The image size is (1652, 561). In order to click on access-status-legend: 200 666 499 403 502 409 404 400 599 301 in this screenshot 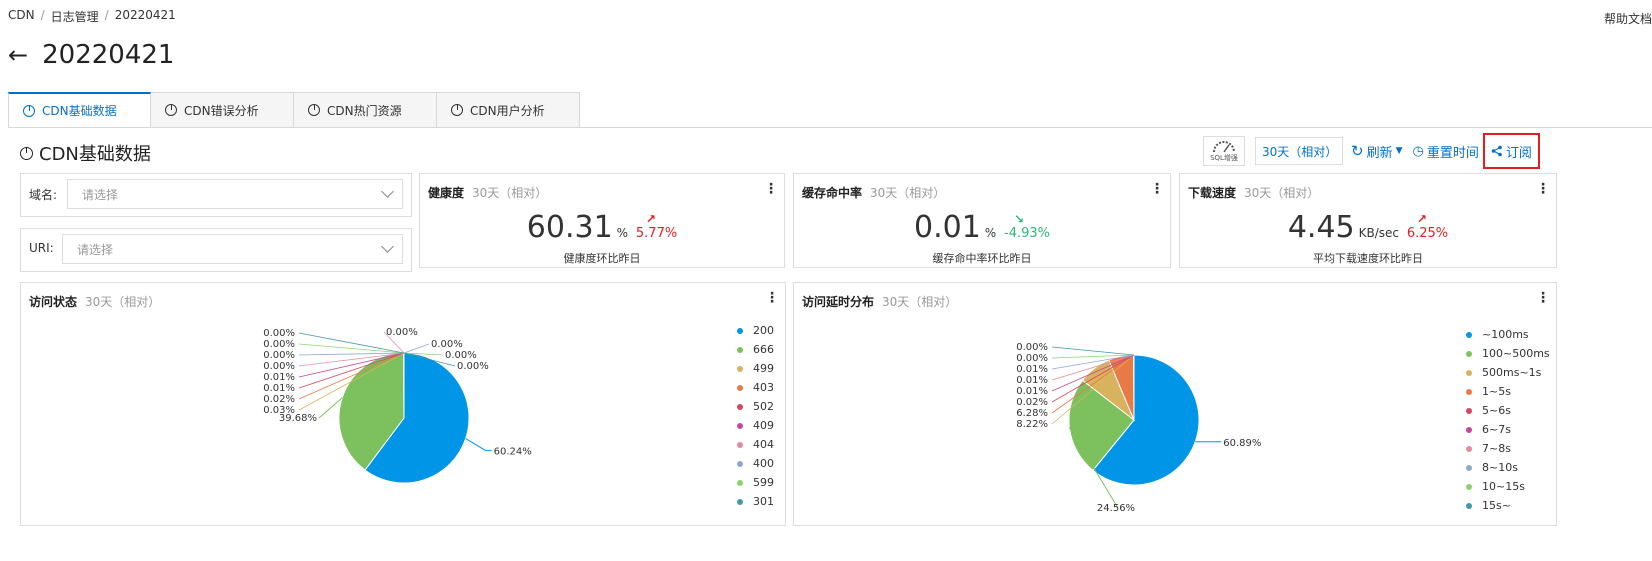, I will do `click(755, 416)`.